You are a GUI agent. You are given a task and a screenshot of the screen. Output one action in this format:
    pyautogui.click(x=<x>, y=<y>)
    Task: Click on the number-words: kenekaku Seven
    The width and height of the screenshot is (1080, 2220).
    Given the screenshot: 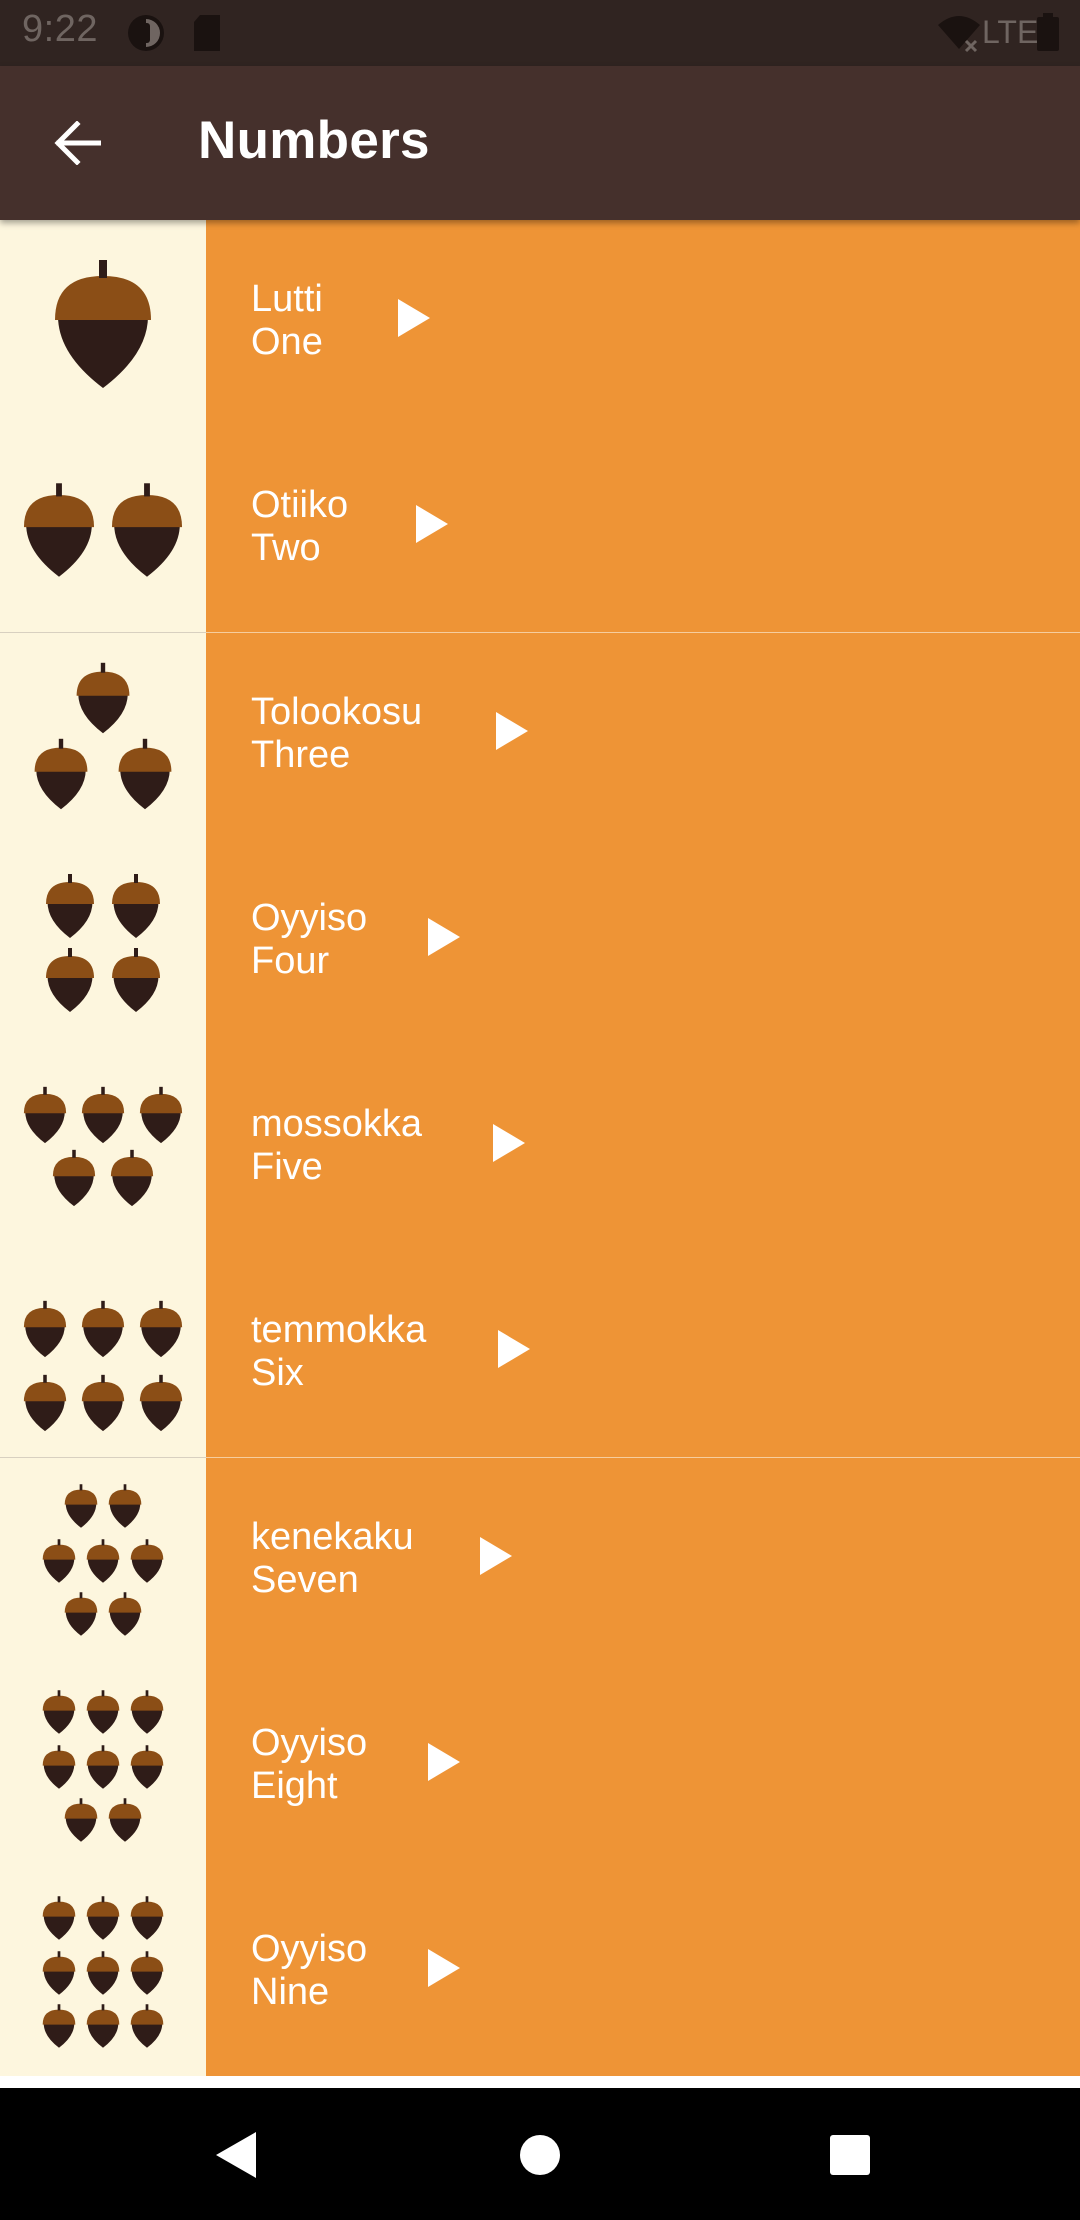 What is the action you would take?
    pyautogui.click(x=332, y=1559)
    